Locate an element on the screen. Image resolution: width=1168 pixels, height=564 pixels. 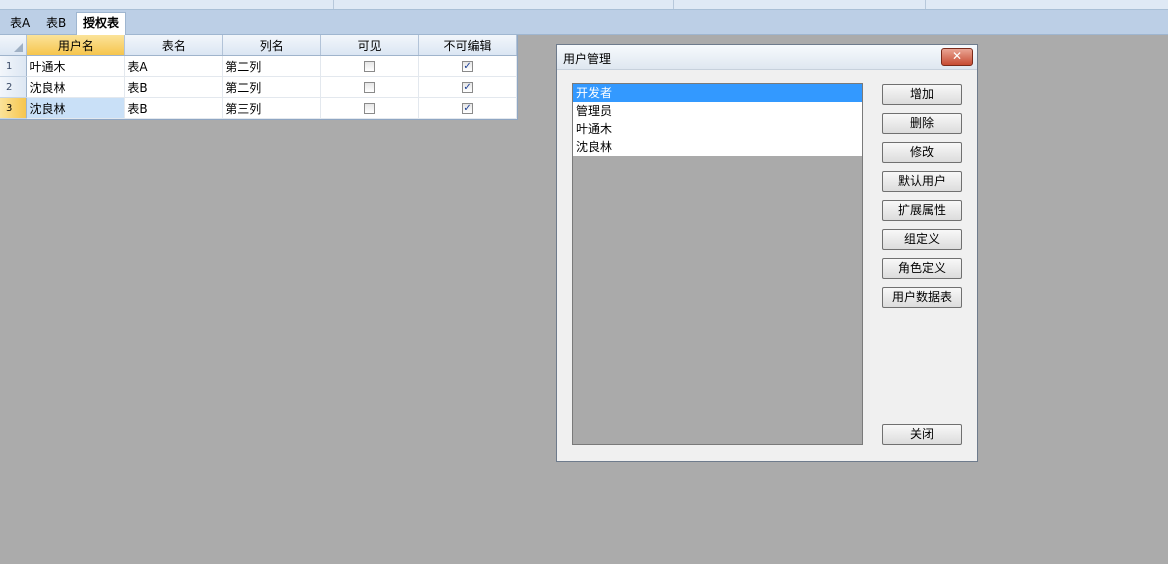
column-header-readonly: 不可编辑 is located at coordinates (467, 45).